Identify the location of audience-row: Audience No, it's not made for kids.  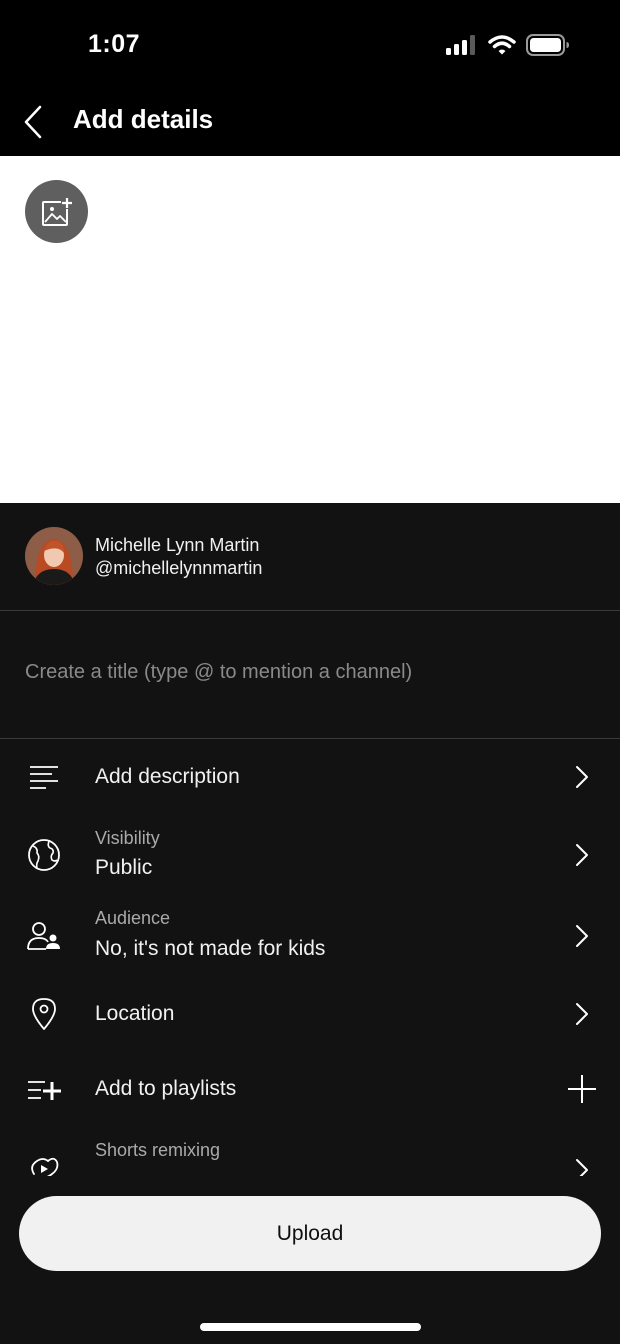
(310, 936).